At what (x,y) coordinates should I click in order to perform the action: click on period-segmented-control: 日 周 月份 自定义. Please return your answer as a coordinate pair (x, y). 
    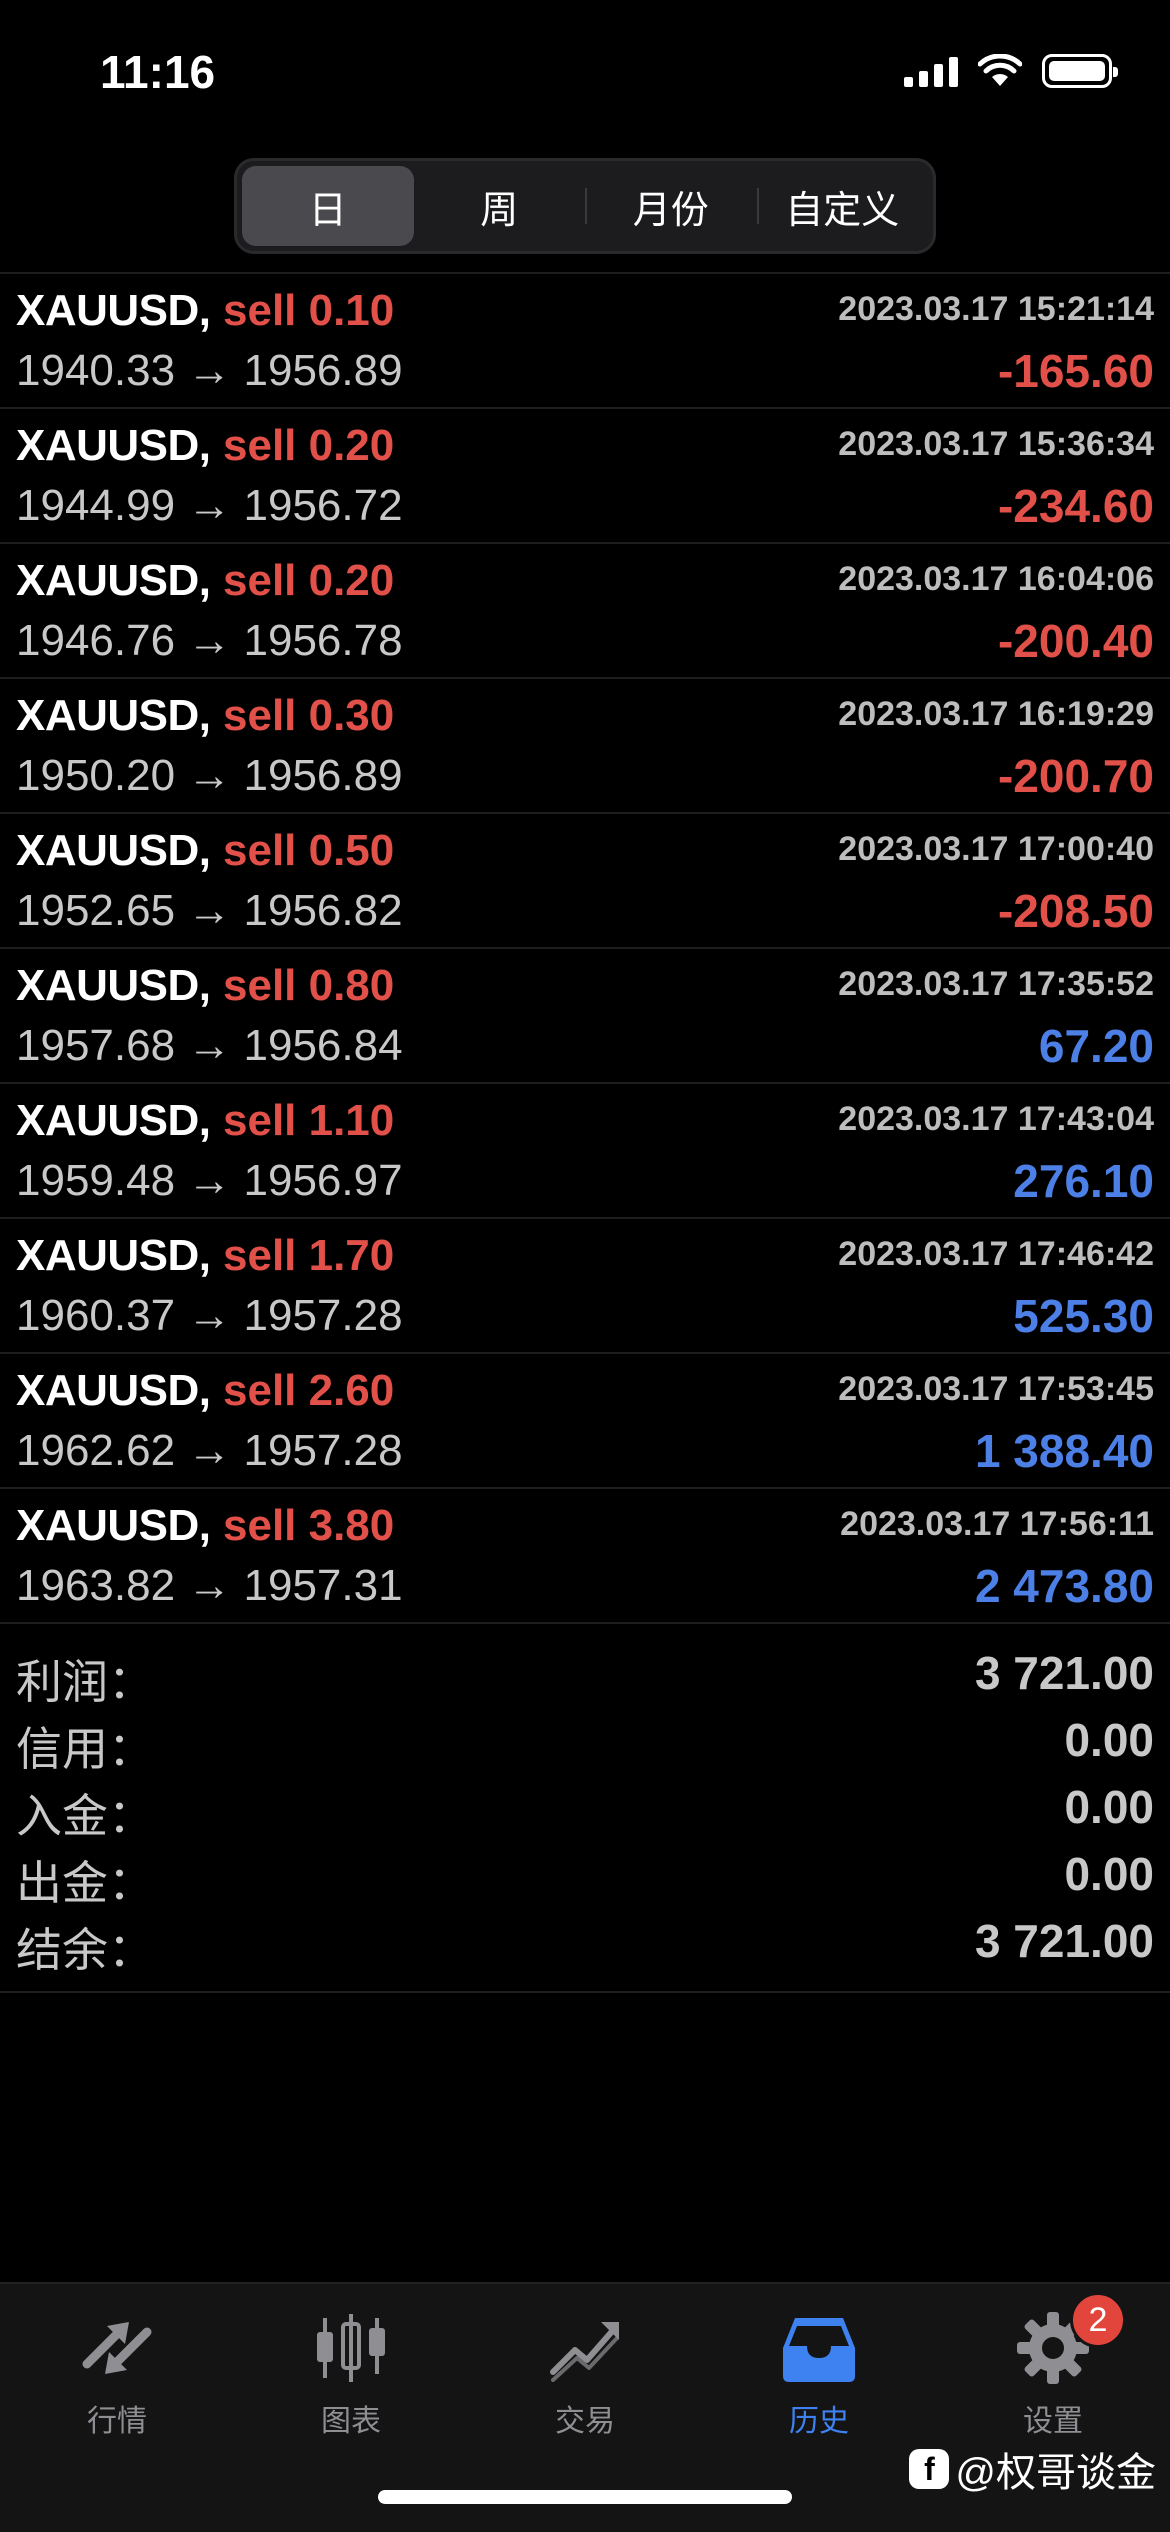
    Looking at the image, I should click on (585, 206).